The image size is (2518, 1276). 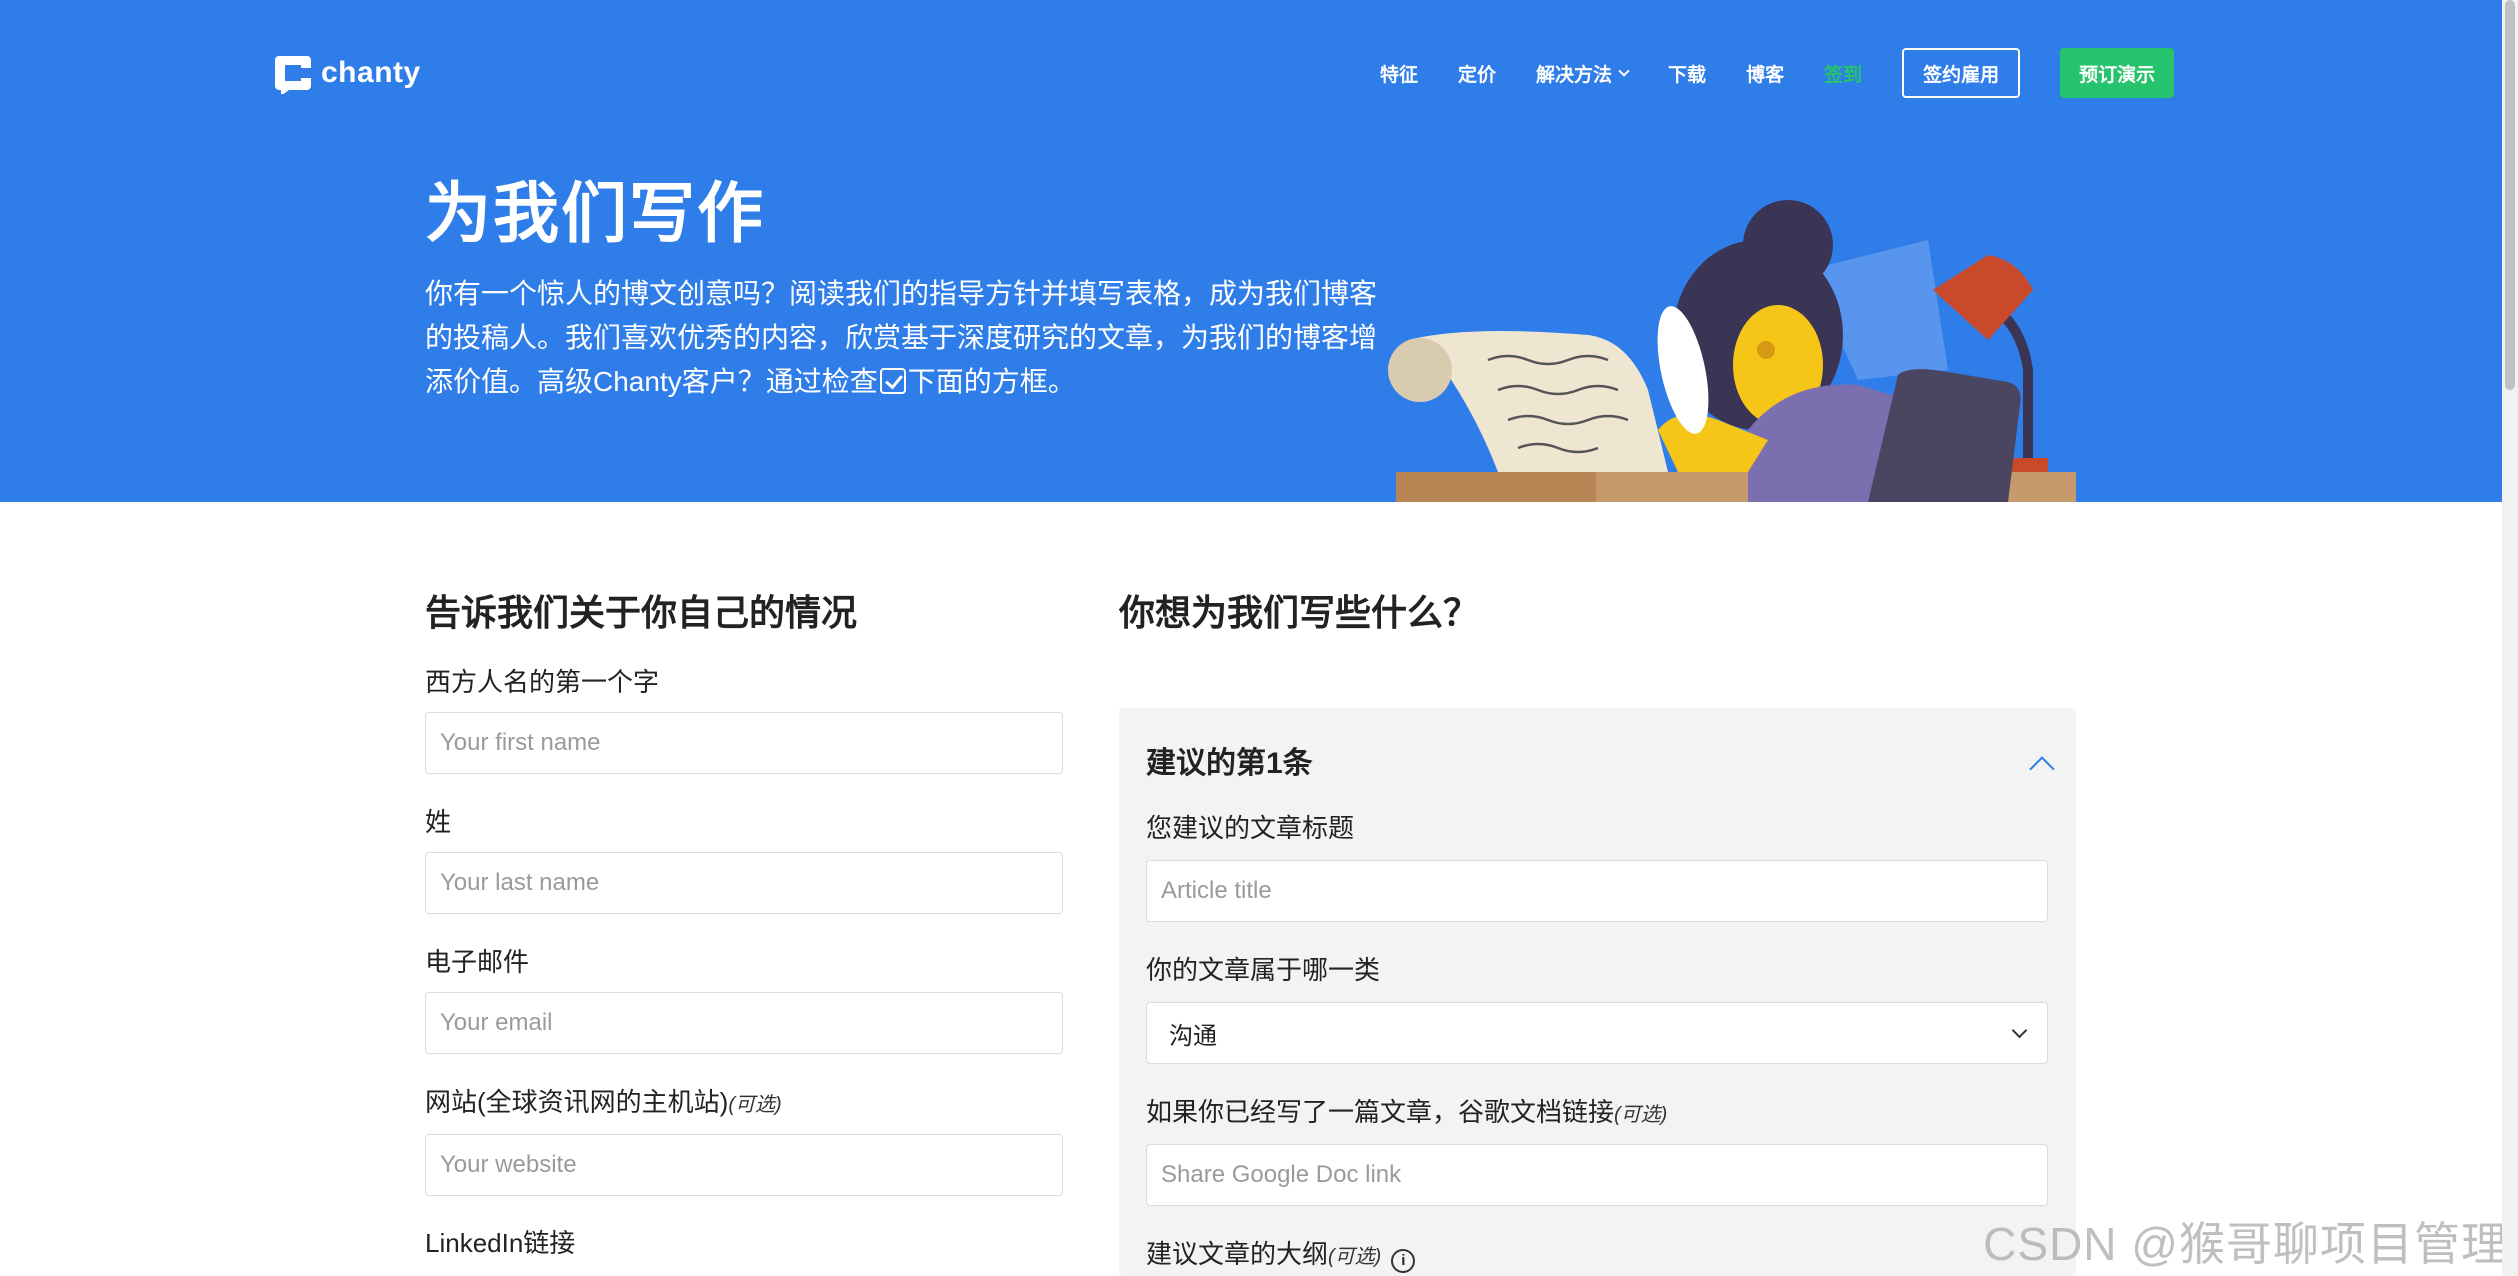 What do you see at coordinates (1229, 763) in the screenshot?
I see `suggestion-title: 建议的第1条` at bounding box center [1229, 763].